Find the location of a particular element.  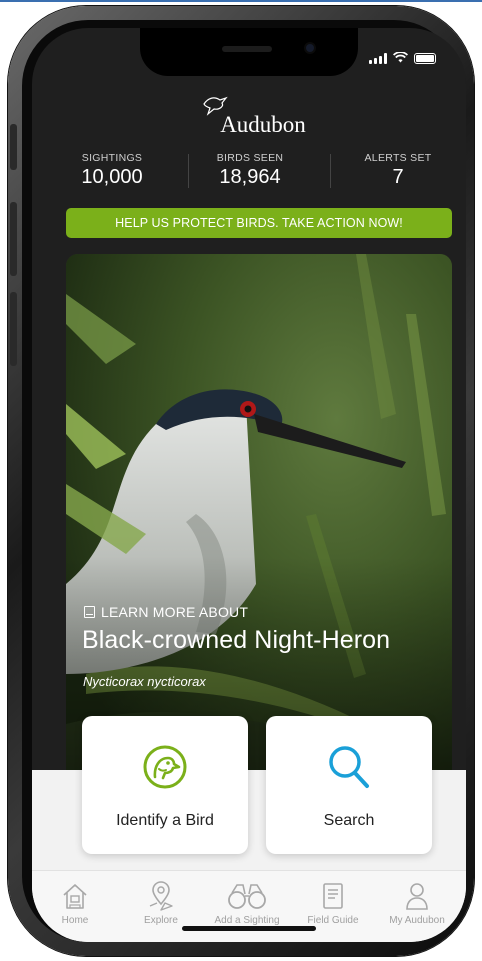

home-icon is located at coordinates (75, 896).